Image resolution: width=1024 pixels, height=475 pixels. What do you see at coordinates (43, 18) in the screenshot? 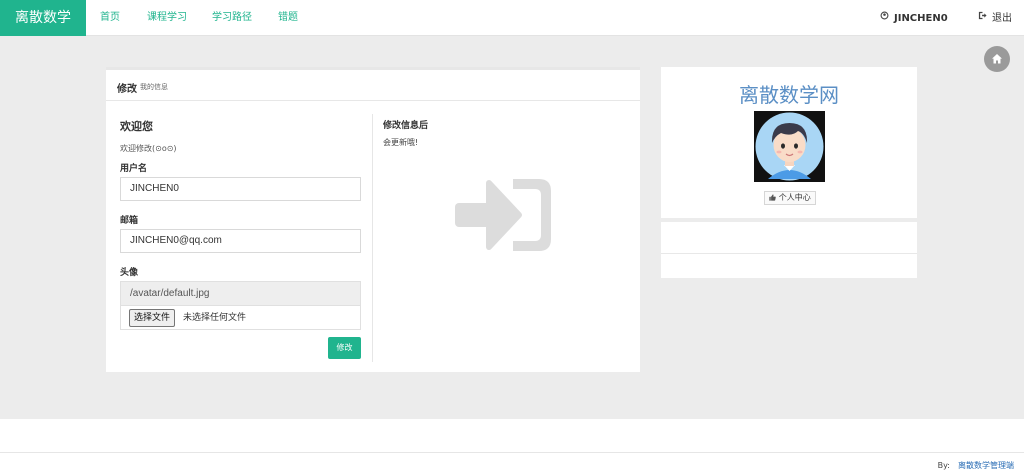
I see `brand-logo: 离散数学` at bounding box center [43, 18].